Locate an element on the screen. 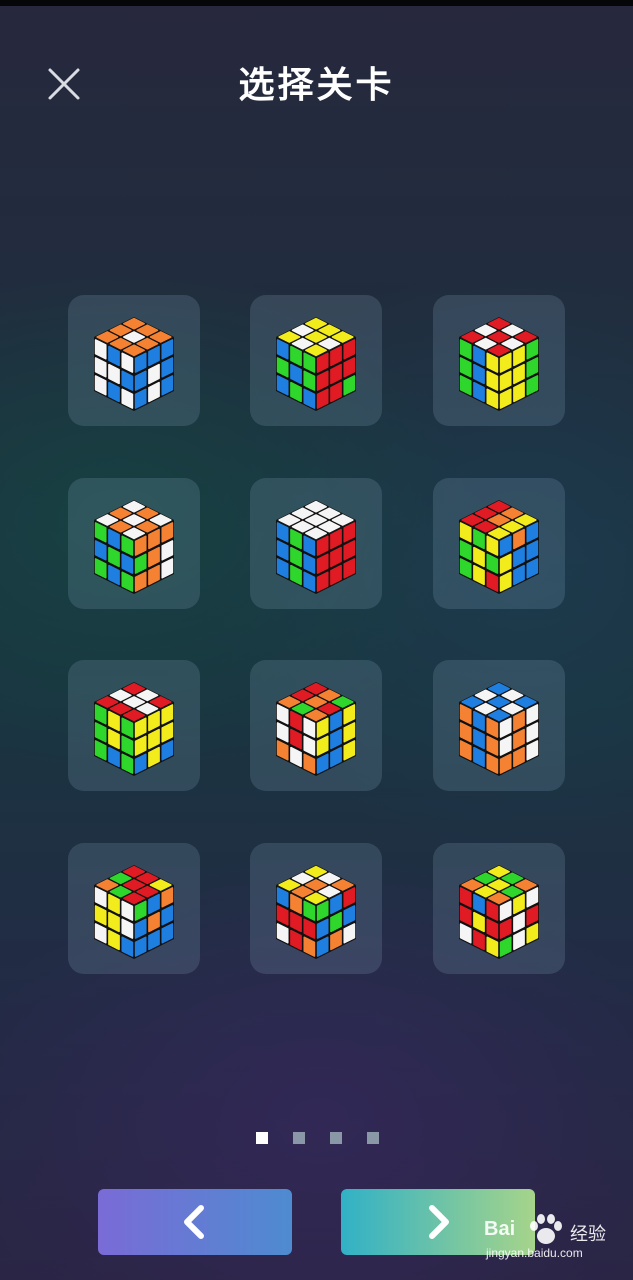 This screenshot has height=1280, width=633. prev-page-button is located at coordinates (195, 1222).